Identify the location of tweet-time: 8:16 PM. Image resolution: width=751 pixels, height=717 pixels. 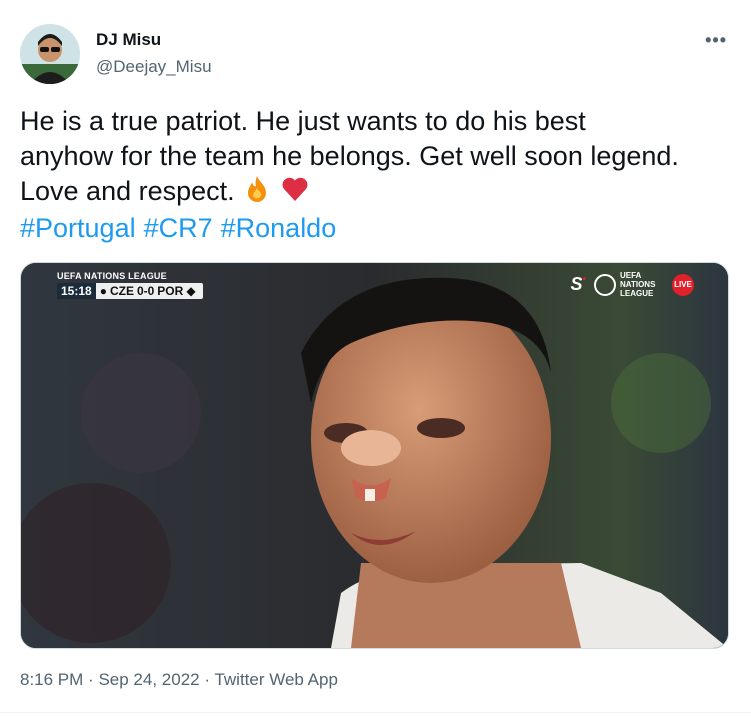
(51, 679).